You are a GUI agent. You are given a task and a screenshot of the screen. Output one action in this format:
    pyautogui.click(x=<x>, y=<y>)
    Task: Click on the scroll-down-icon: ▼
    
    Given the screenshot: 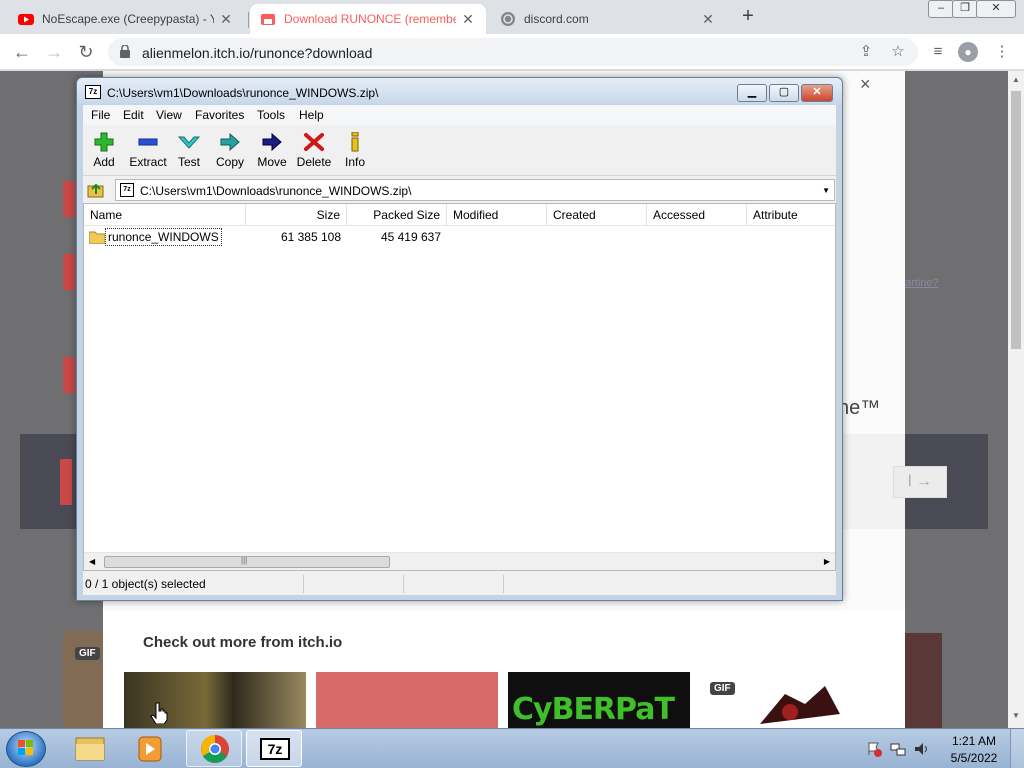 What is the action you would take?
    pyautogui.click(x=1016, y=715)
    